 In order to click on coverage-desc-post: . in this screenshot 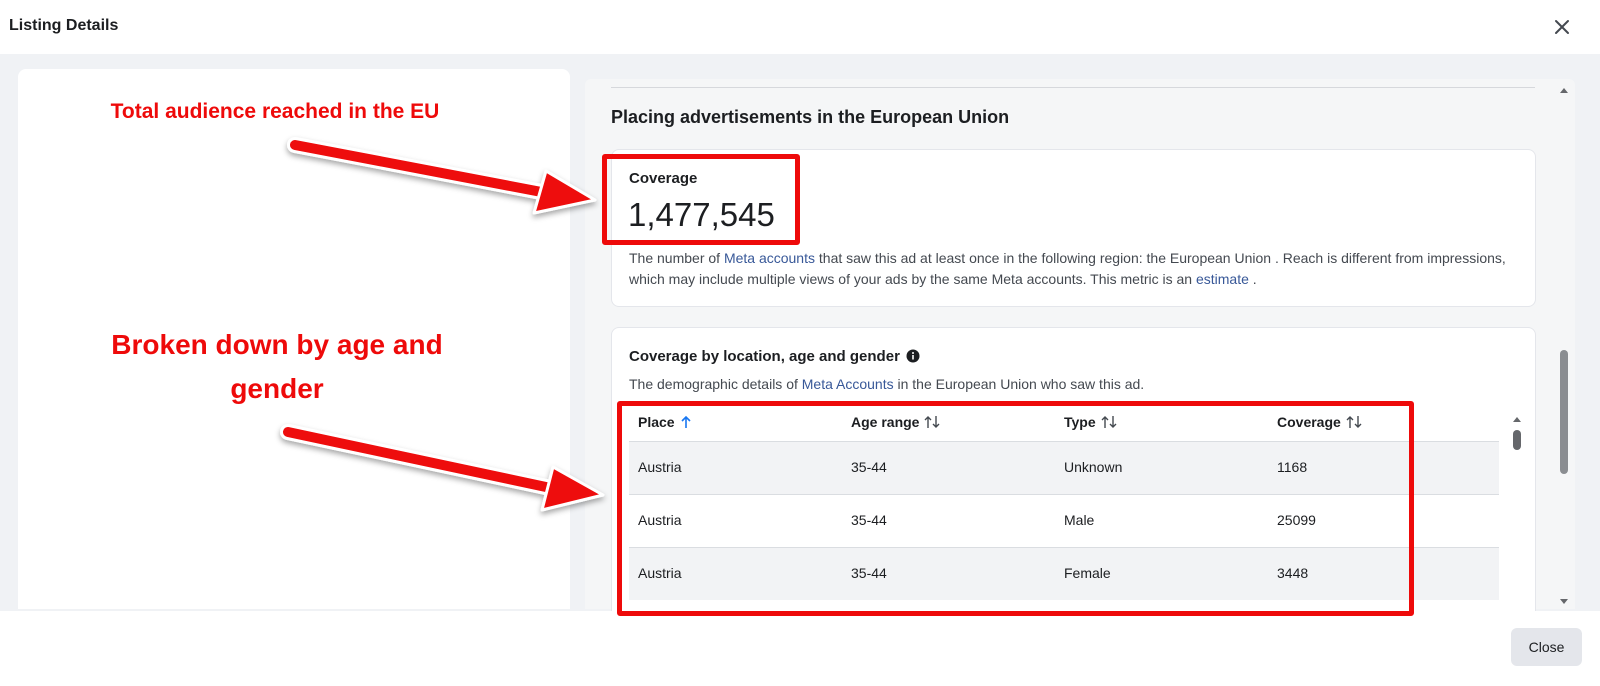, I will do `click(1252, 279)`.